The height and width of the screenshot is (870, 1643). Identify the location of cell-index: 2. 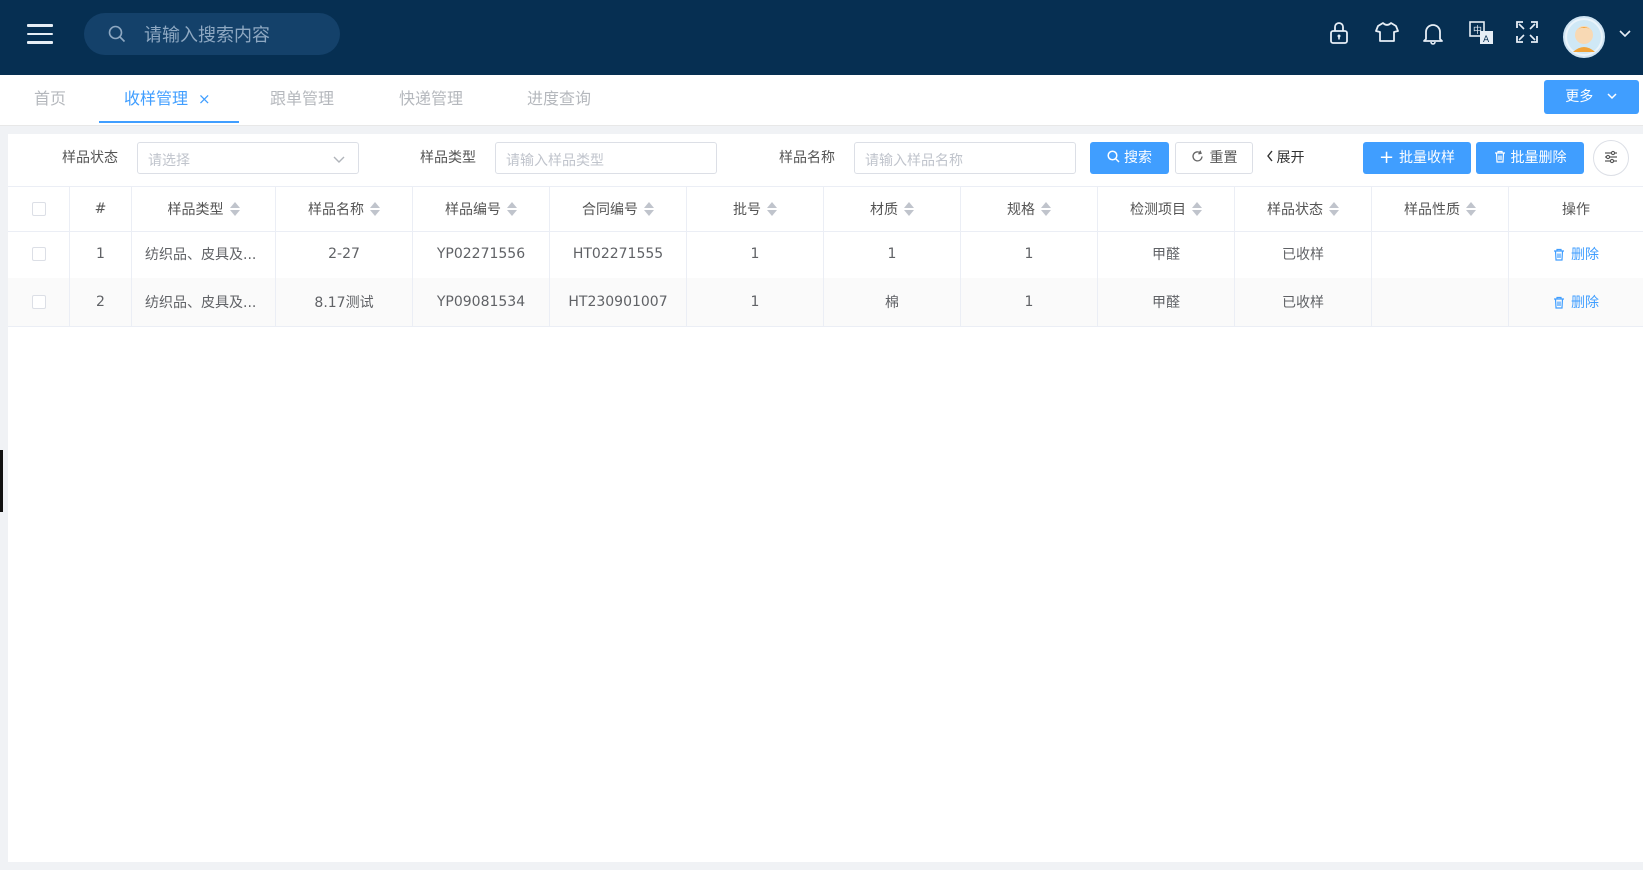
(101, 302).